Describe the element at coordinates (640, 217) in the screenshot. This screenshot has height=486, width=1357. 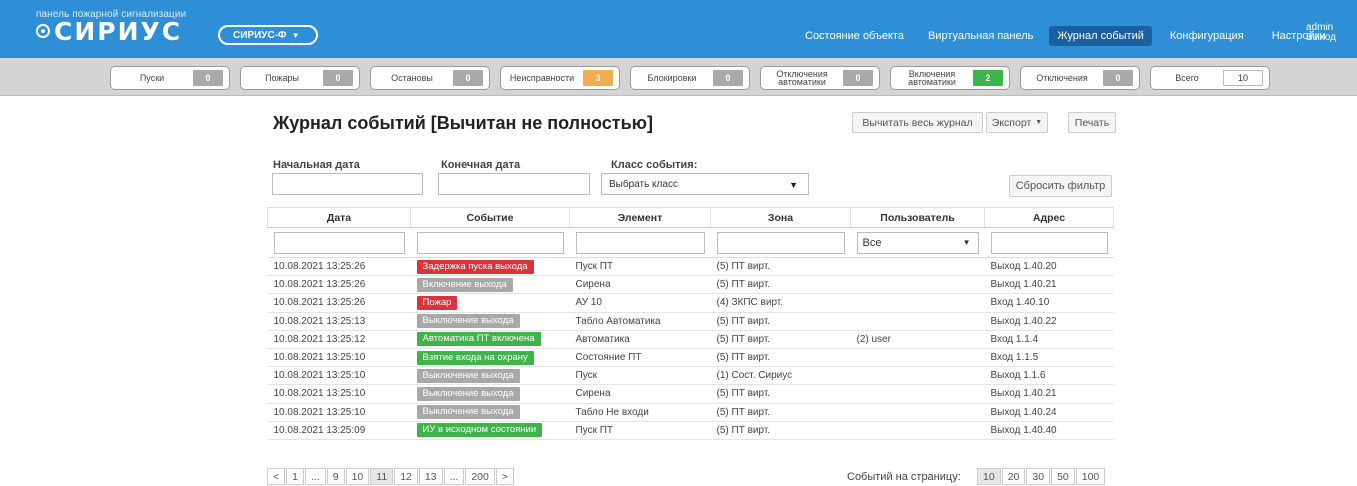
I see `column-header-element: Элемент` at that location.